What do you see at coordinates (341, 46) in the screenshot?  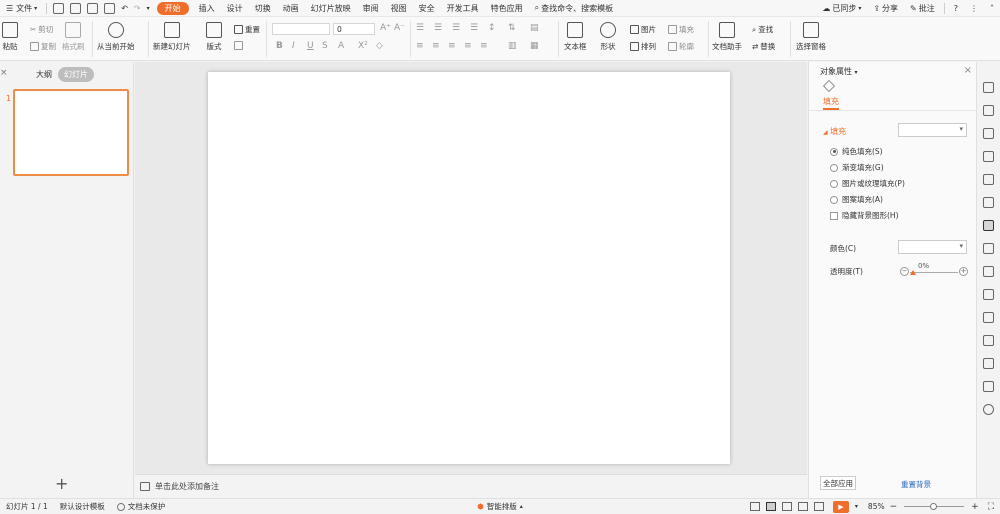 I see `font-color-button: A` at bounding box center [341, 46].